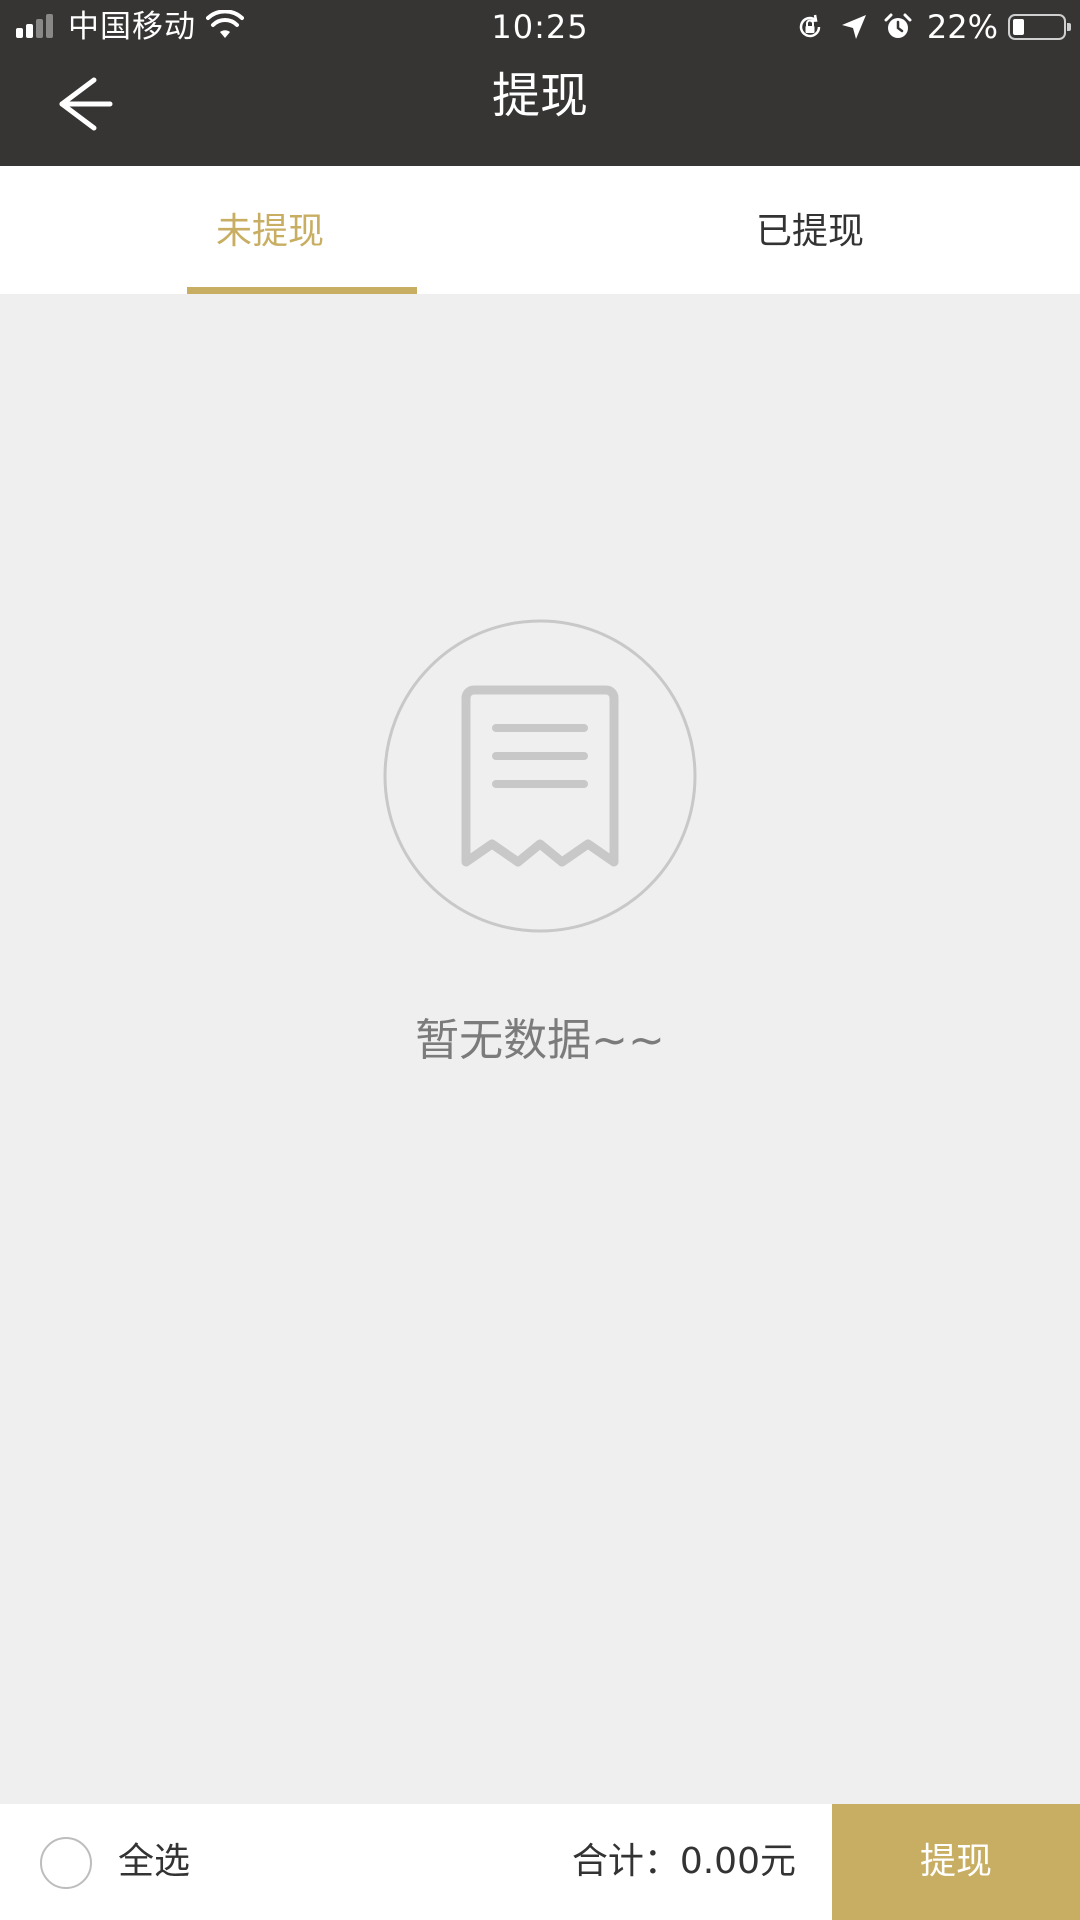  I want to click on alarm-icon, so click(898, 25).